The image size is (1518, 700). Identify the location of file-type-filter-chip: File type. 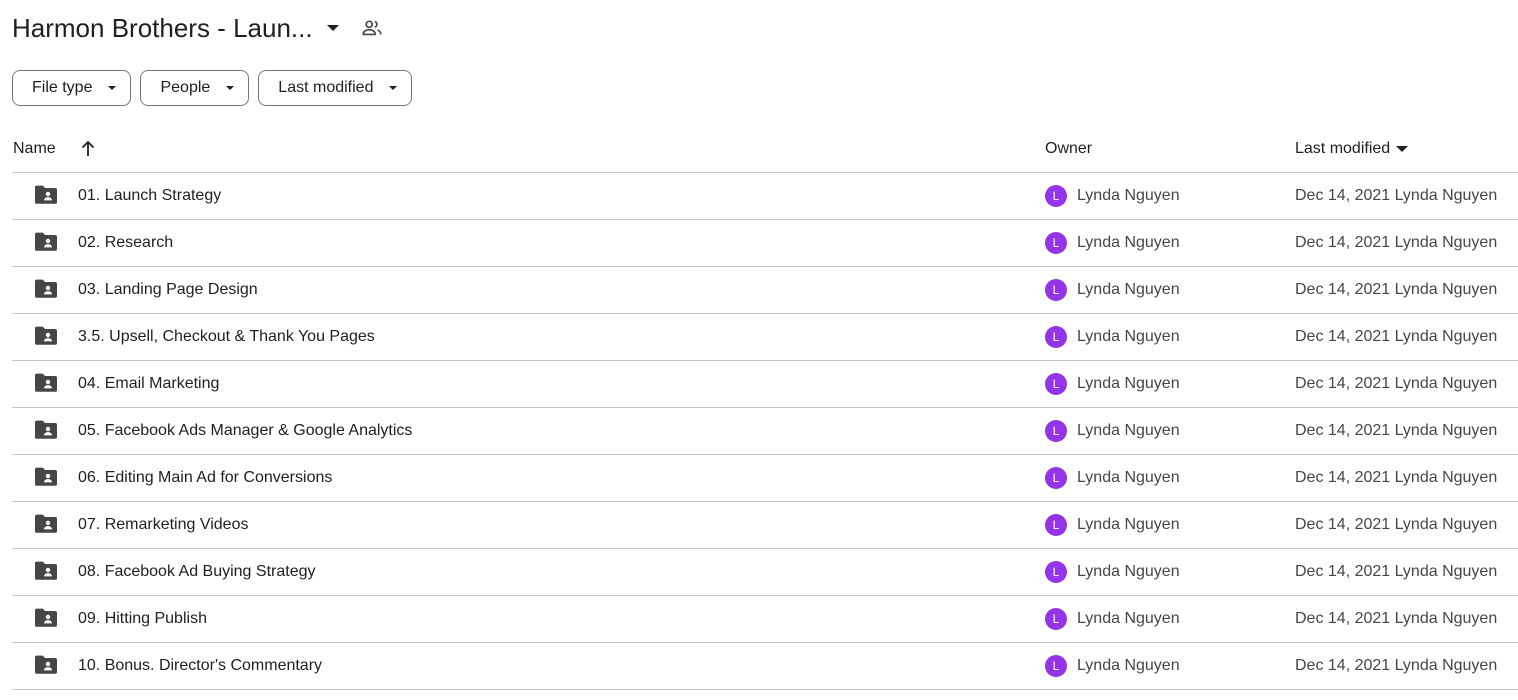
(72, 88).